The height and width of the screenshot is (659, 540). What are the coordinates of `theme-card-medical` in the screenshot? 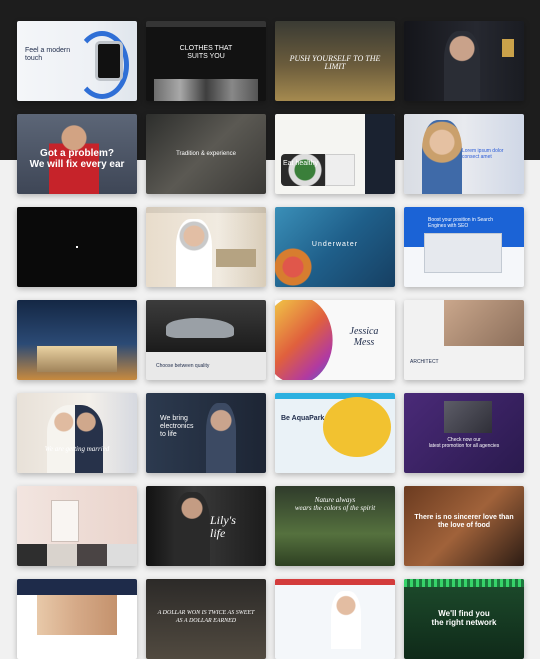 It's located at (206, 247).